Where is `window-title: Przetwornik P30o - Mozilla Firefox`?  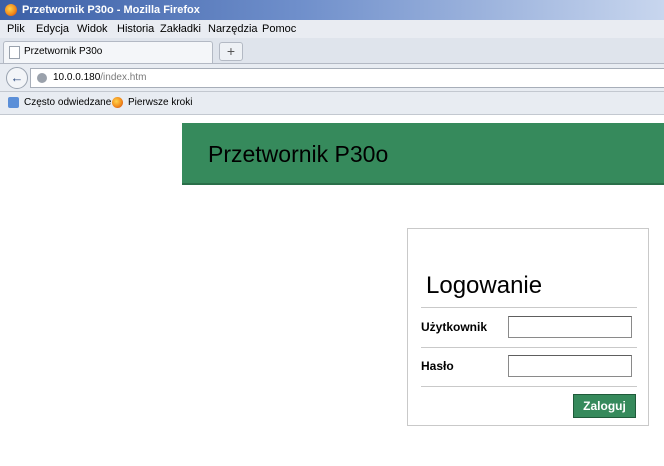
window-title: Przetwornik P30o - Mozilla Firefox is located at coordinates (111, 10).